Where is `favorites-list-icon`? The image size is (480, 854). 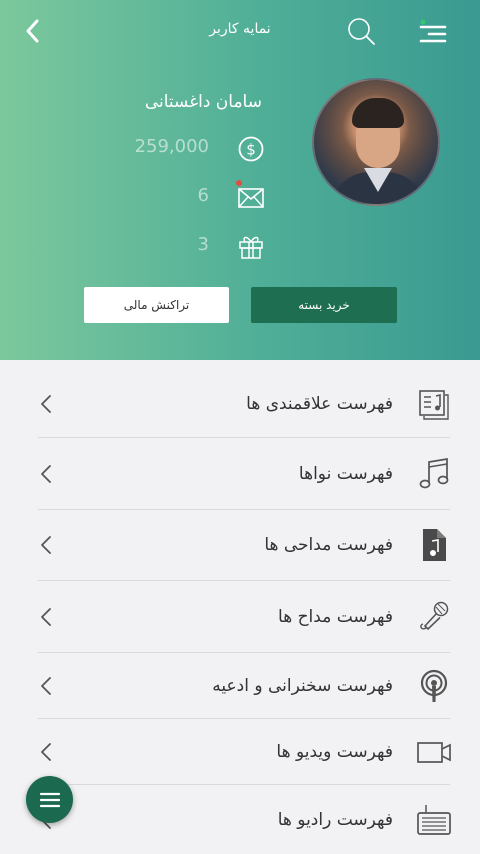
favorites-list-icon is located at coordinates (434, 404).